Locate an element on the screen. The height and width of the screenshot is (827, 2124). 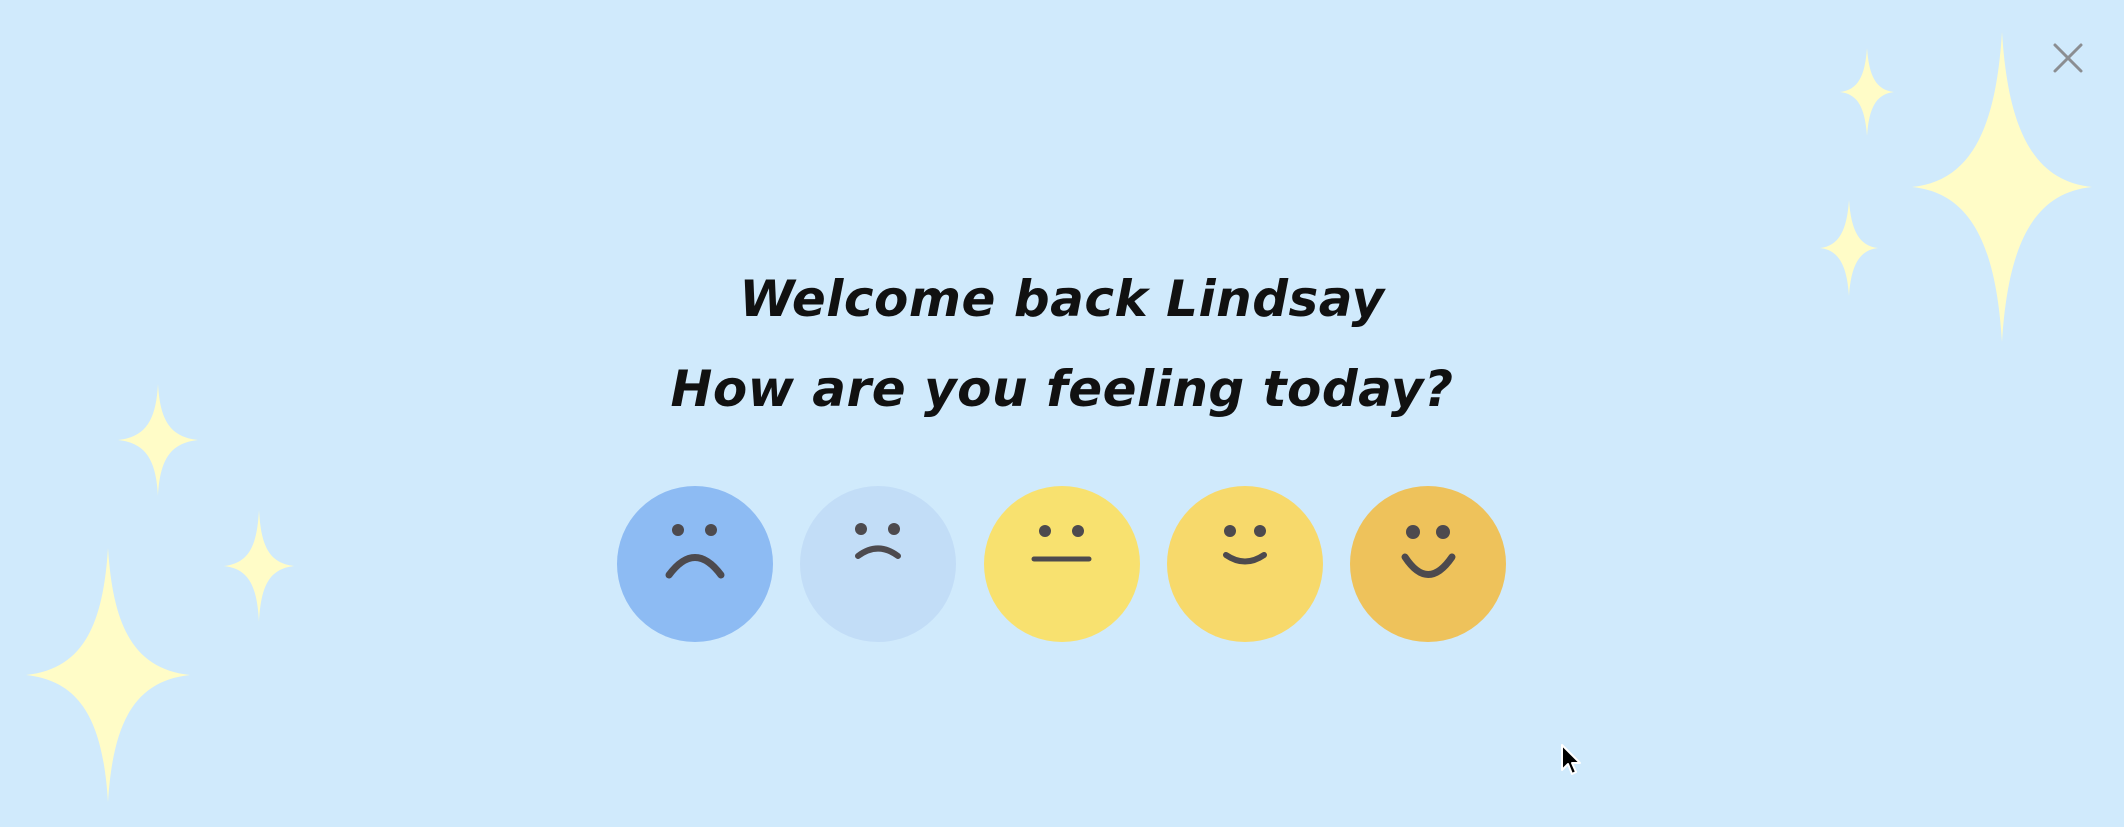
happy-face-icon is located at coordinates (1428, 551).